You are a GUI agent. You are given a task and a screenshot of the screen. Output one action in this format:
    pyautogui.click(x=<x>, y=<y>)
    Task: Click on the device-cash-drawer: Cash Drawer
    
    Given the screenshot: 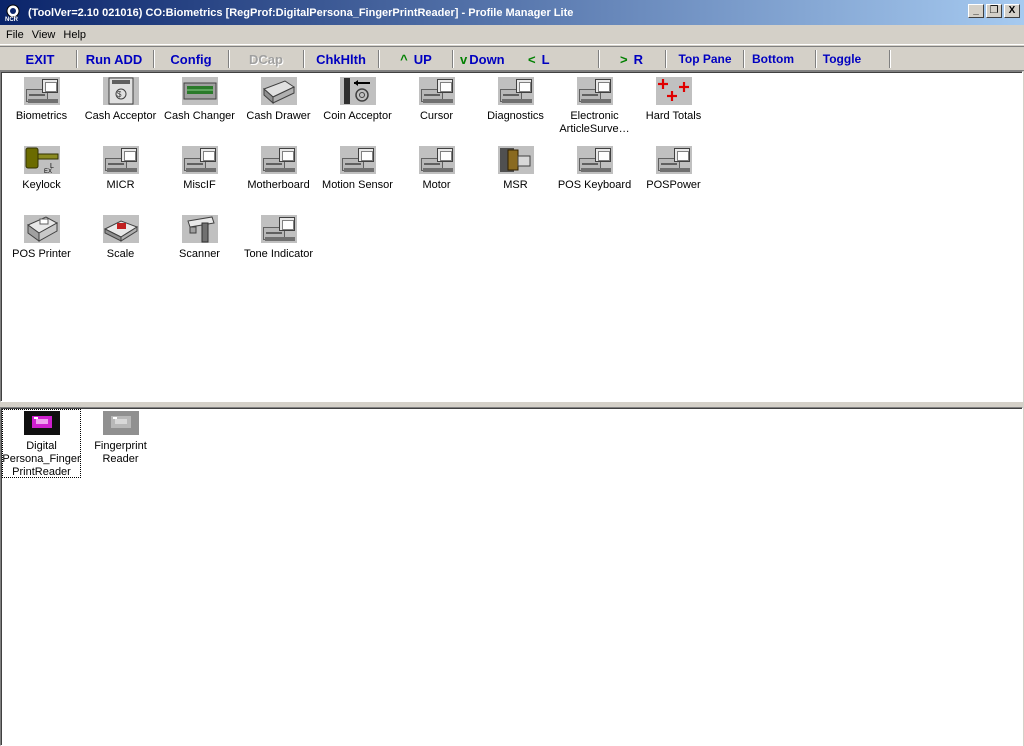 What is the action you would take?
    pyautogui.click(x=278, y=98)
    